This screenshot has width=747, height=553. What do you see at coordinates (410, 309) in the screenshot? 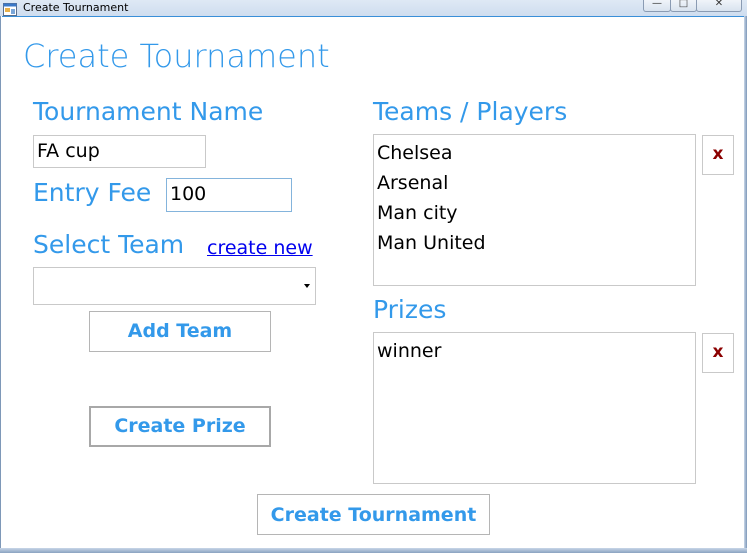
I see `prizes-label: Prizes` at bounding box center [410, 309].